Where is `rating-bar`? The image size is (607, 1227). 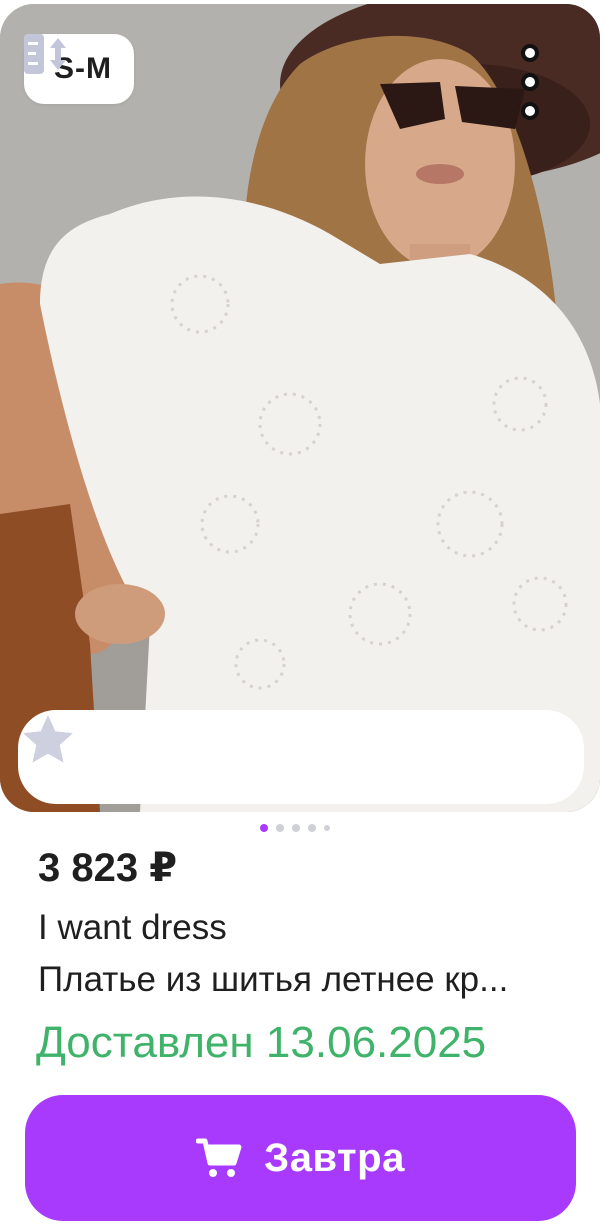 rating-bar is located at coordinates (301, 757).